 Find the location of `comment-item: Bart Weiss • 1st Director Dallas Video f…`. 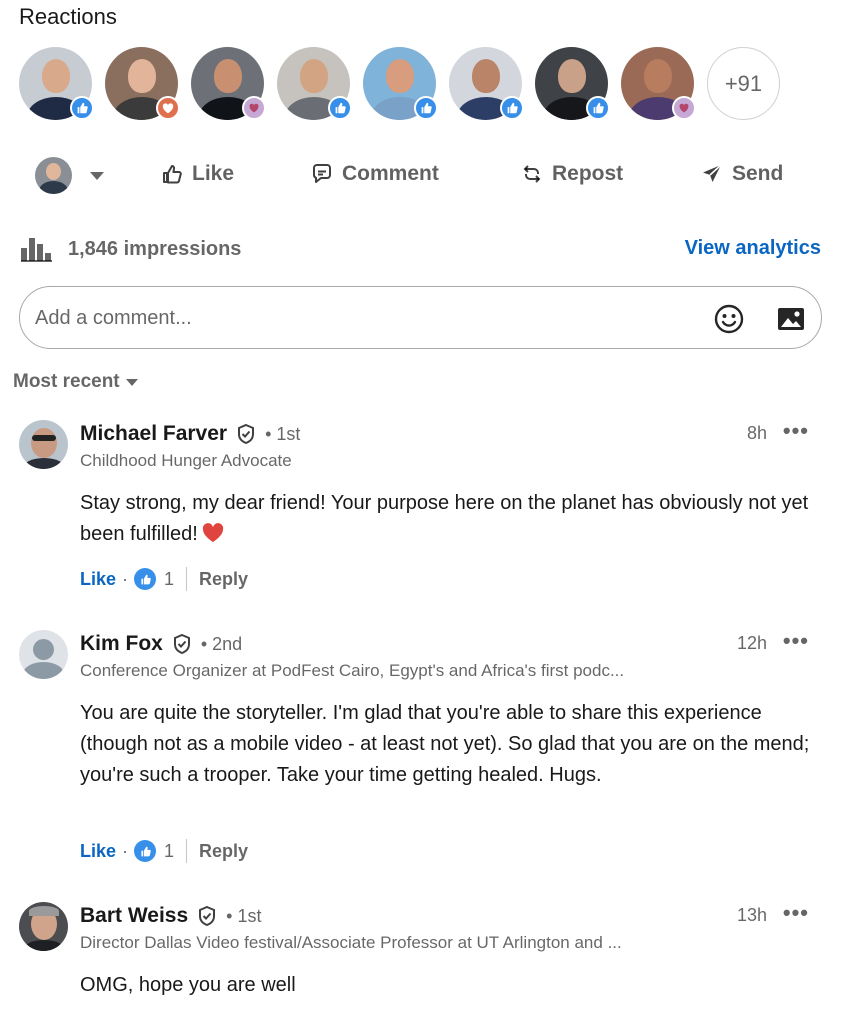

comment-item: Bart Weiss • 1st Director Dallas Video f… is located at coordinates (422, 962).